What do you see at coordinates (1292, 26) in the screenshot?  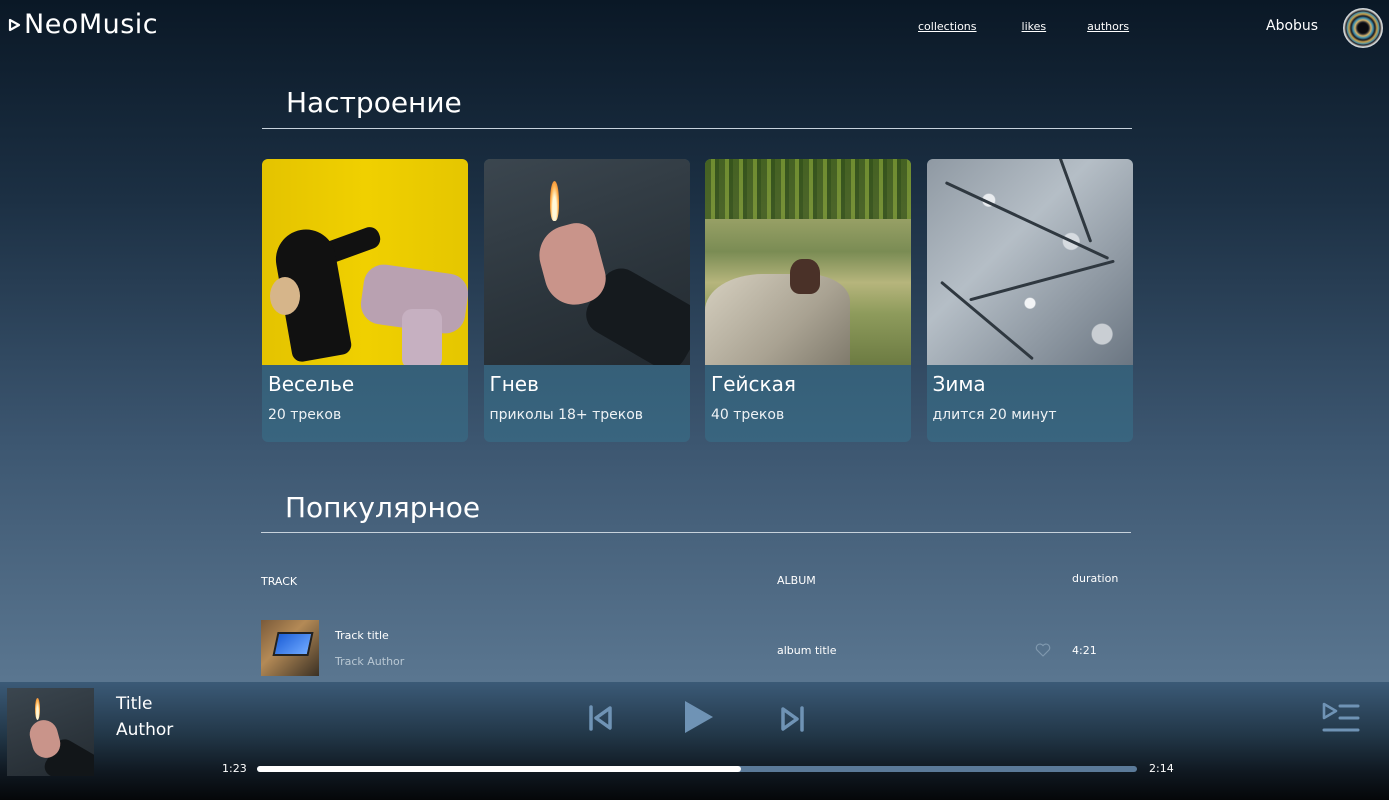 I see `username: Abobus` at bounding box center [1292, 26].